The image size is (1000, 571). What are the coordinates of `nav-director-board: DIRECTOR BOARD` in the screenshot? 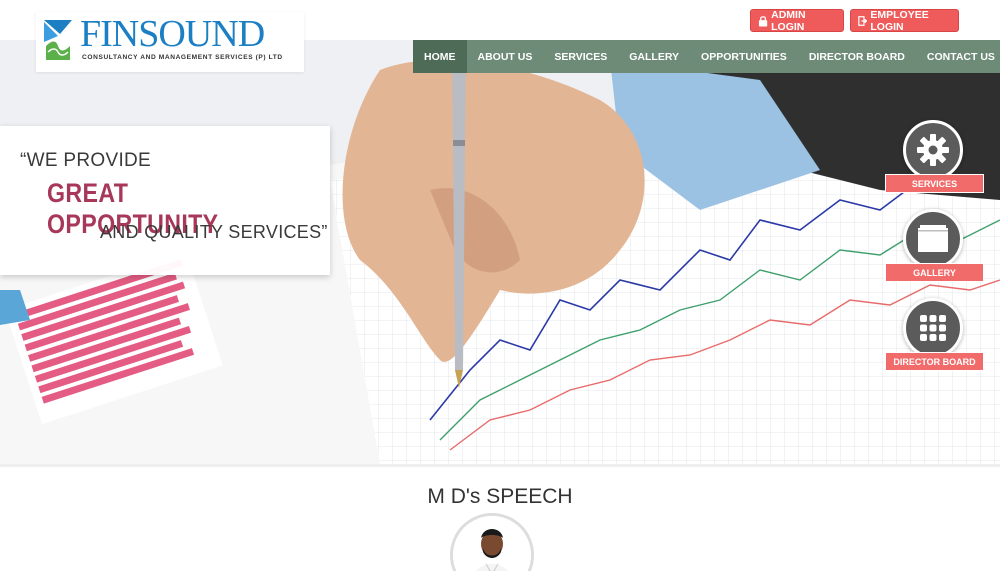 It's located at (857, 56).